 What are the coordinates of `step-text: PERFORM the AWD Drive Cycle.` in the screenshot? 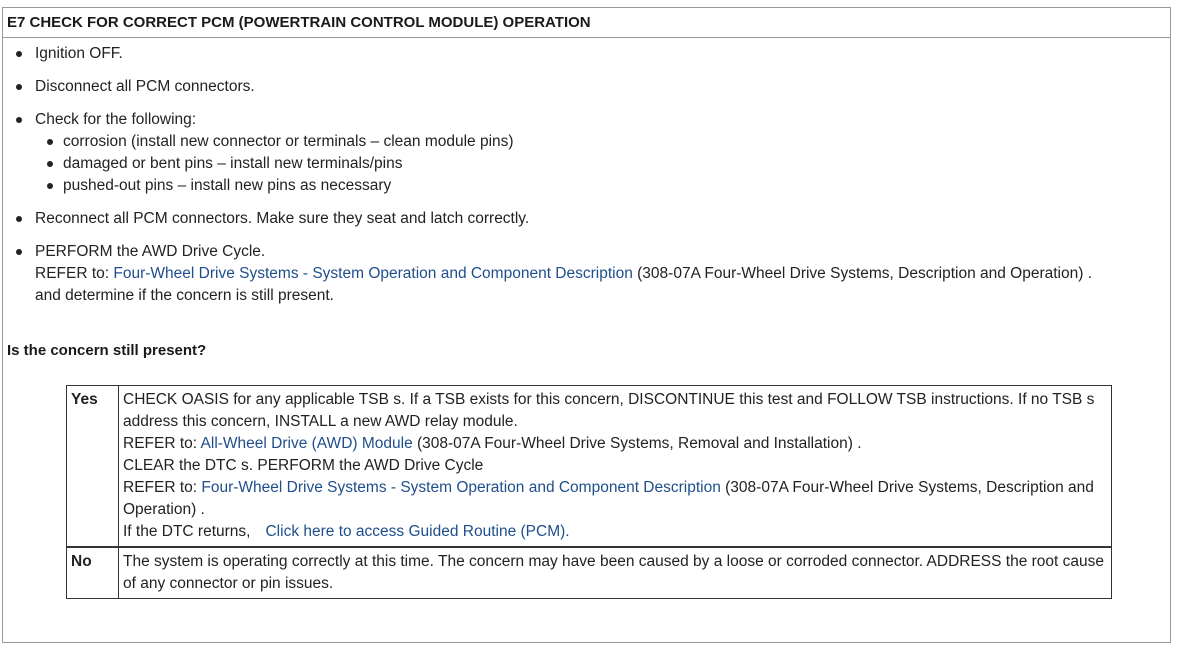 It's located at (150, 251).